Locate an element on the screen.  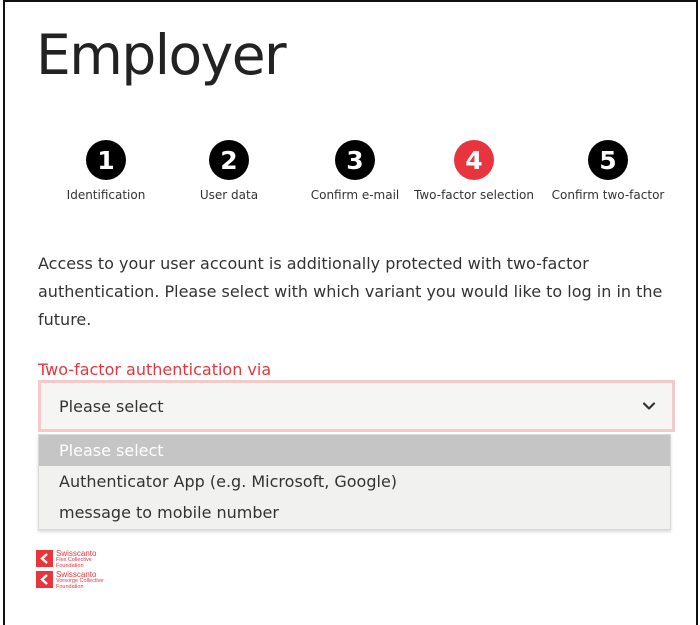
step-confirm-two-factor: 5 Confirm two-factor is located at coordinates (608, 172).